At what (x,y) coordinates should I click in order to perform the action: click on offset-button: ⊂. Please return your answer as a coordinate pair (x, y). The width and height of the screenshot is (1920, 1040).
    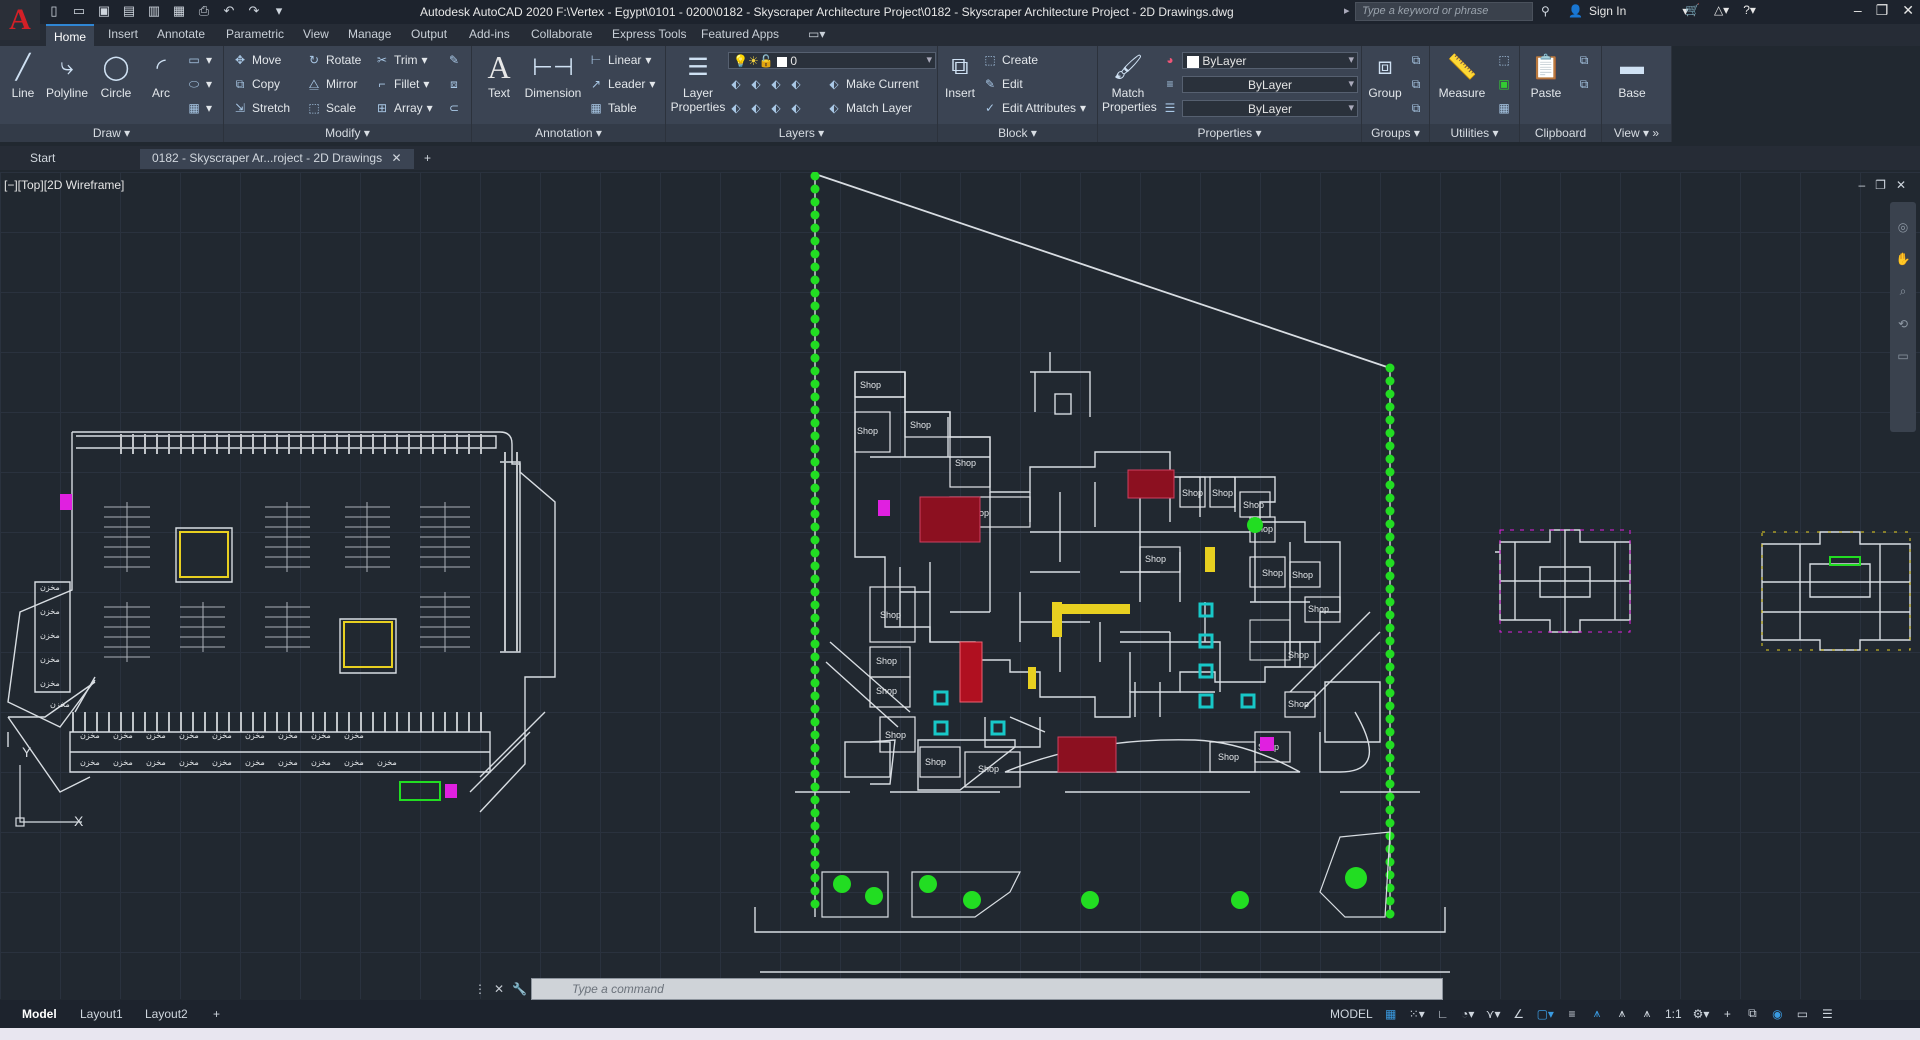
    Looking at the image, I should click on (454, 108).